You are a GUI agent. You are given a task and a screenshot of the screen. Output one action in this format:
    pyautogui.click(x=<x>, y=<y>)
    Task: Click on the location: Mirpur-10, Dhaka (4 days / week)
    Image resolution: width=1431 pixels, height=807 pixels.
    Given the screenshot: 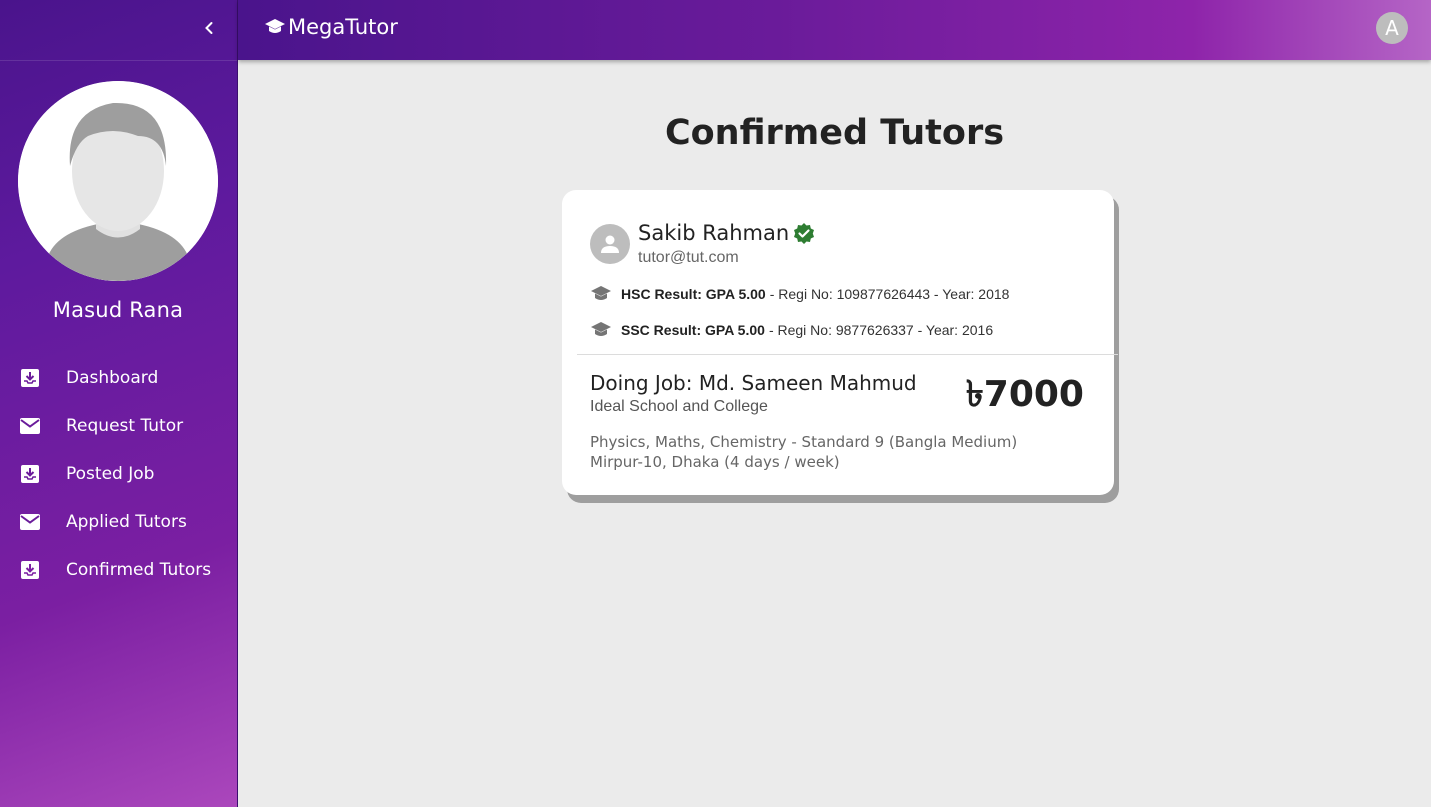 What is the action you would take?
    pyautogui.click(x=715, y=462)
    